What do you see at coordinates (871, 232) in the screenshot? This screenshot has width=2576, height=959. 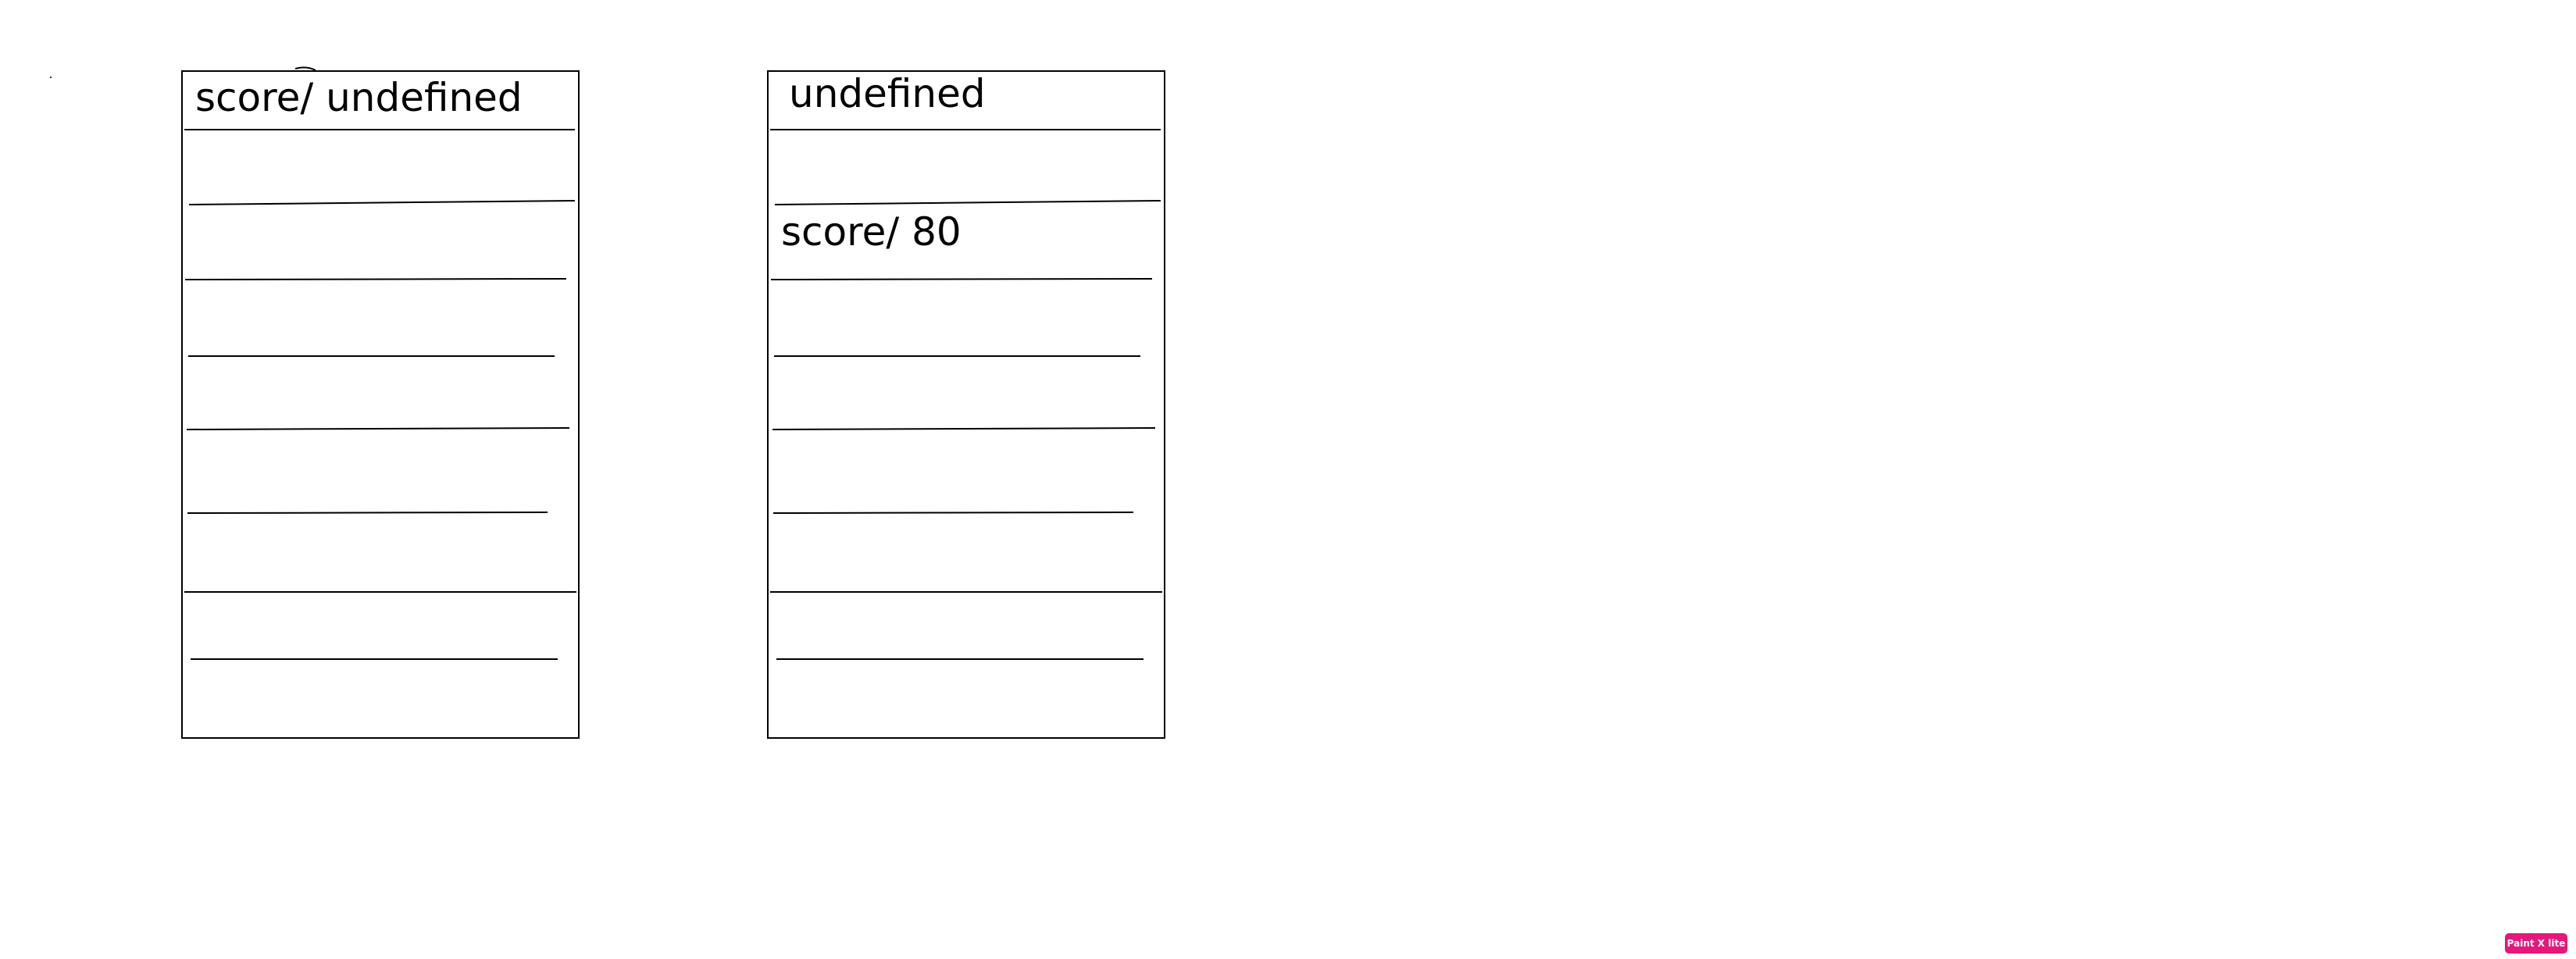 I see `right-card-row-text: score/ 80` at bounding box center [871, 232].